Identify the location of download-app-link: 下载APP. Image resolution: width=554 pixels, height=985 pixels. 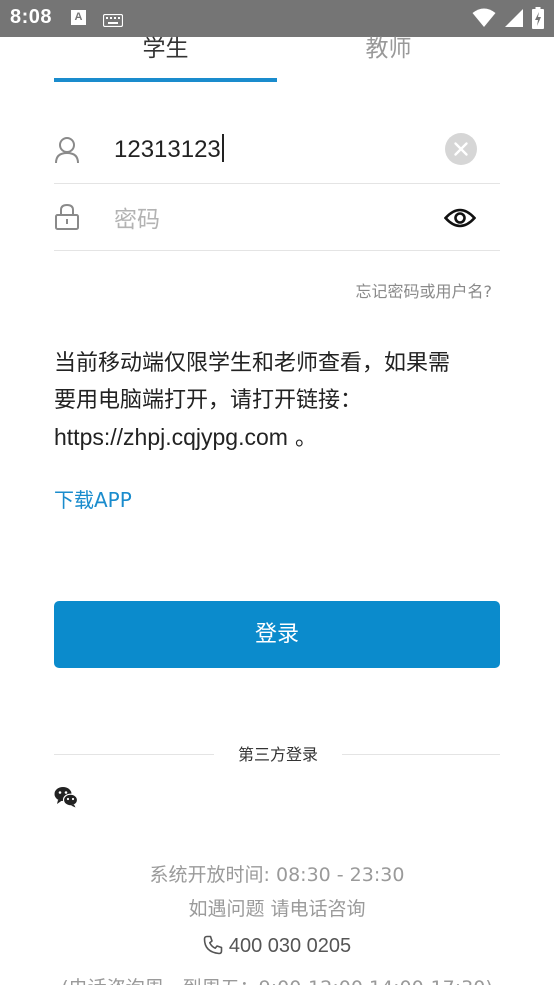
(93, 498).